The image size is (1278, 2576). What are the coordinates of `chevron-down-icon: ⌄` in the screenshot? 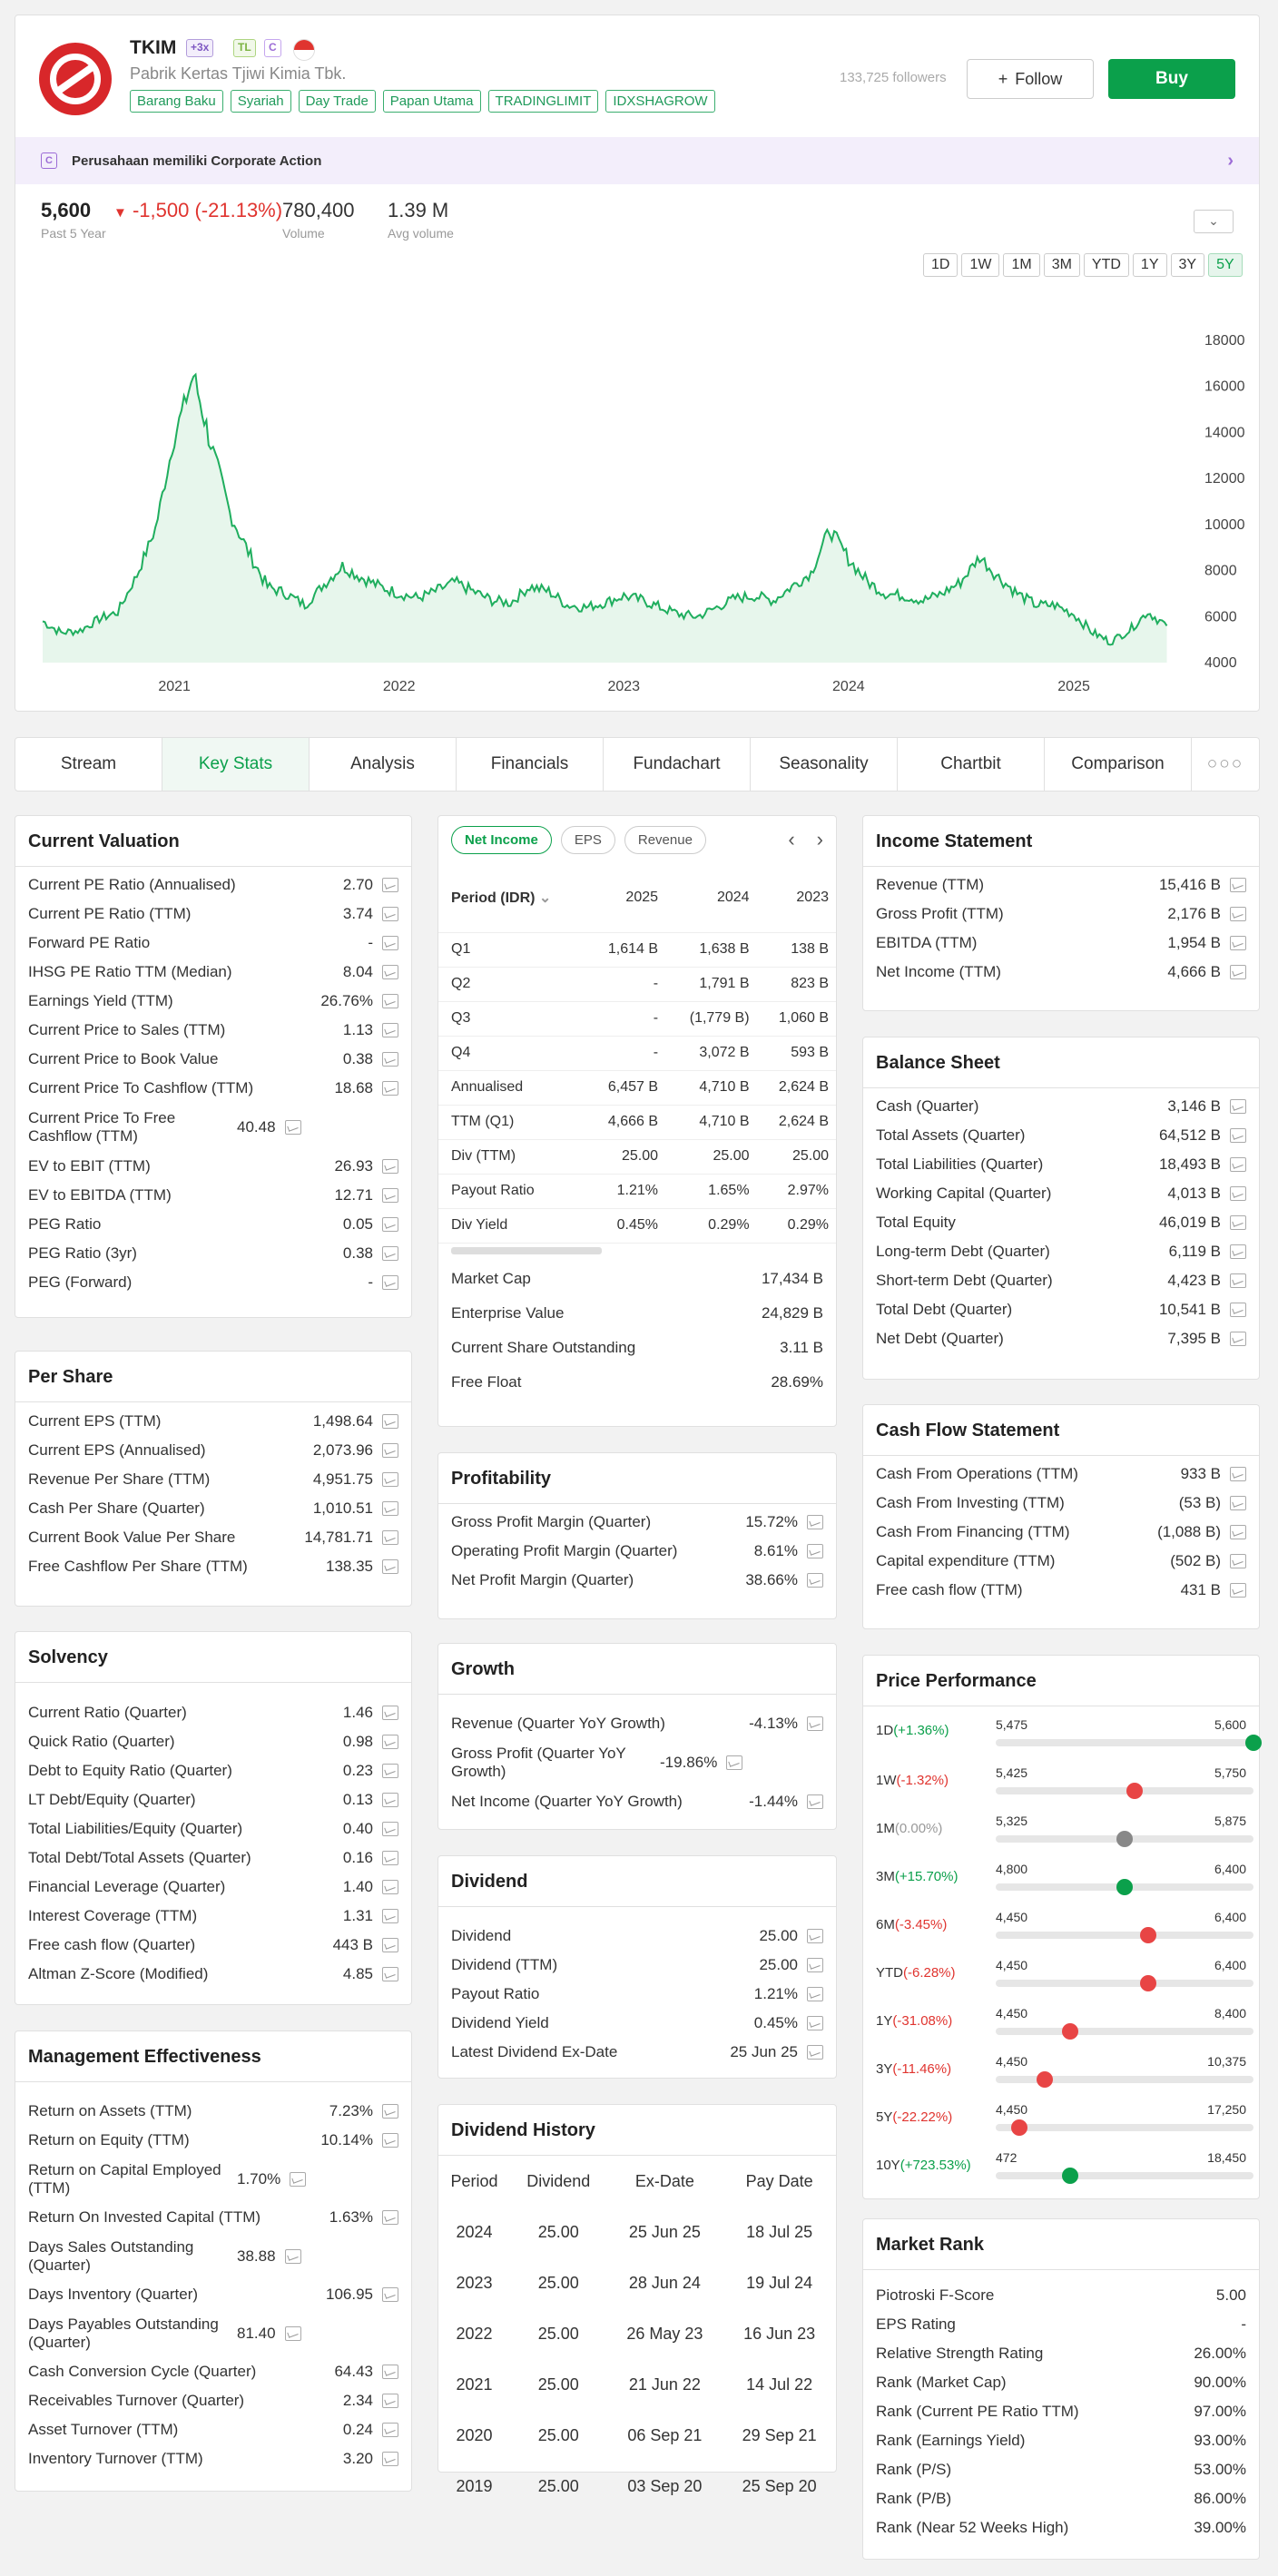 It's located at (1214, 221).